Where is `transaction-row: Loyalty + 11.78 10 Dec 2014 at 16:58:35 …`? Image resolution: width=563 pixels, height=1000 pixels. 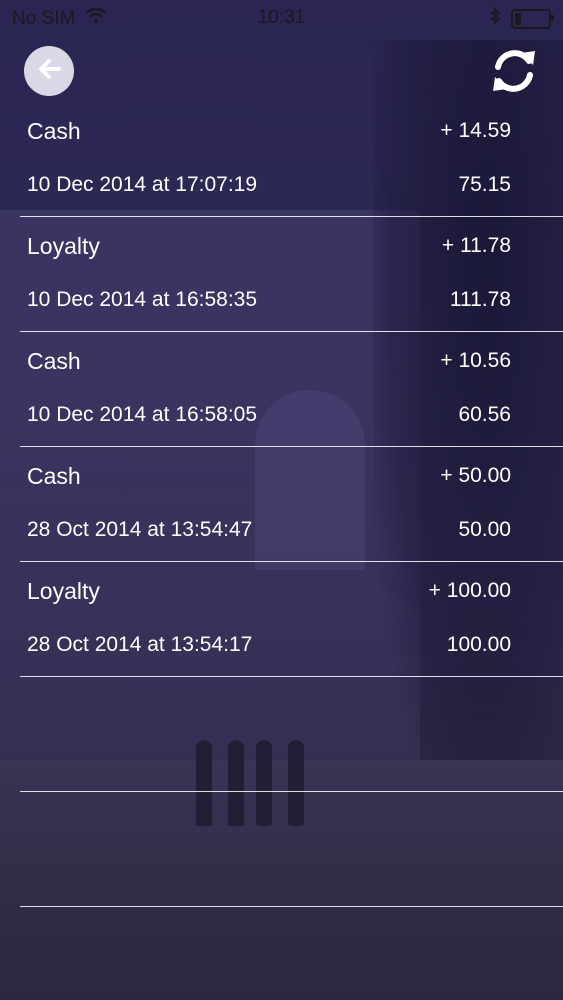
transaction-row: Loyalty + 11.78 10 Dec 2014 at 16:58:35 … is located at coordinates (291, 274).